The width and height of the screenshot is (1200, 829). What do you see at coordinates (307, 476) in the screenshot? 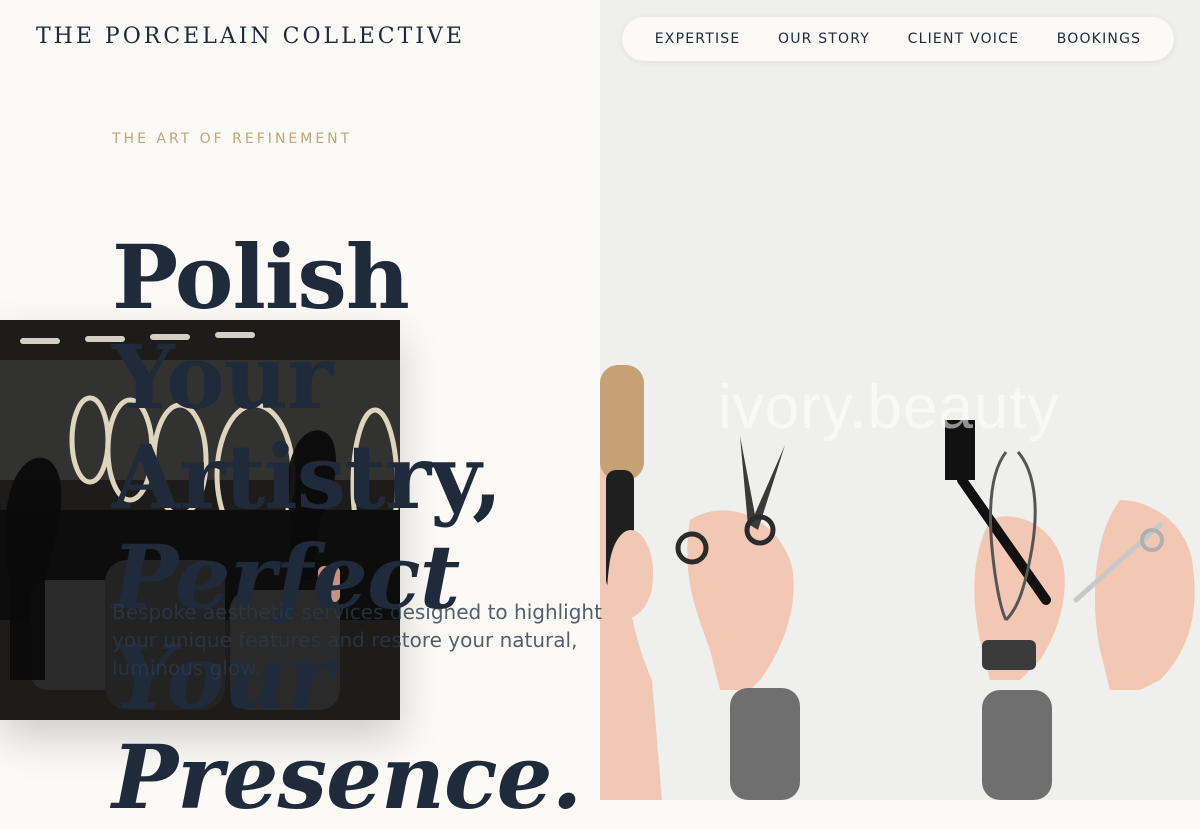
I see `headline-line-2: Artistry,` at bounding box center [307, 476].